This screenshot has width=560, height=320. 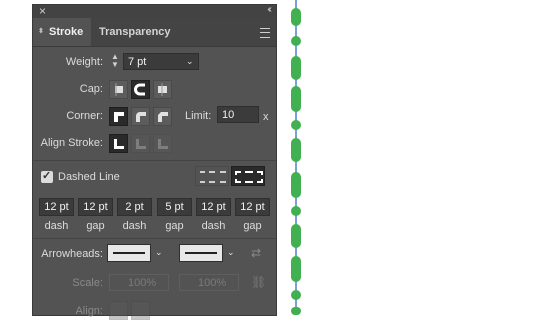 What do you see at coordinates (72, 254) in the screenshot?
I see `arrowheads-label: Arrowheads:` at bounding box center [72, 254].